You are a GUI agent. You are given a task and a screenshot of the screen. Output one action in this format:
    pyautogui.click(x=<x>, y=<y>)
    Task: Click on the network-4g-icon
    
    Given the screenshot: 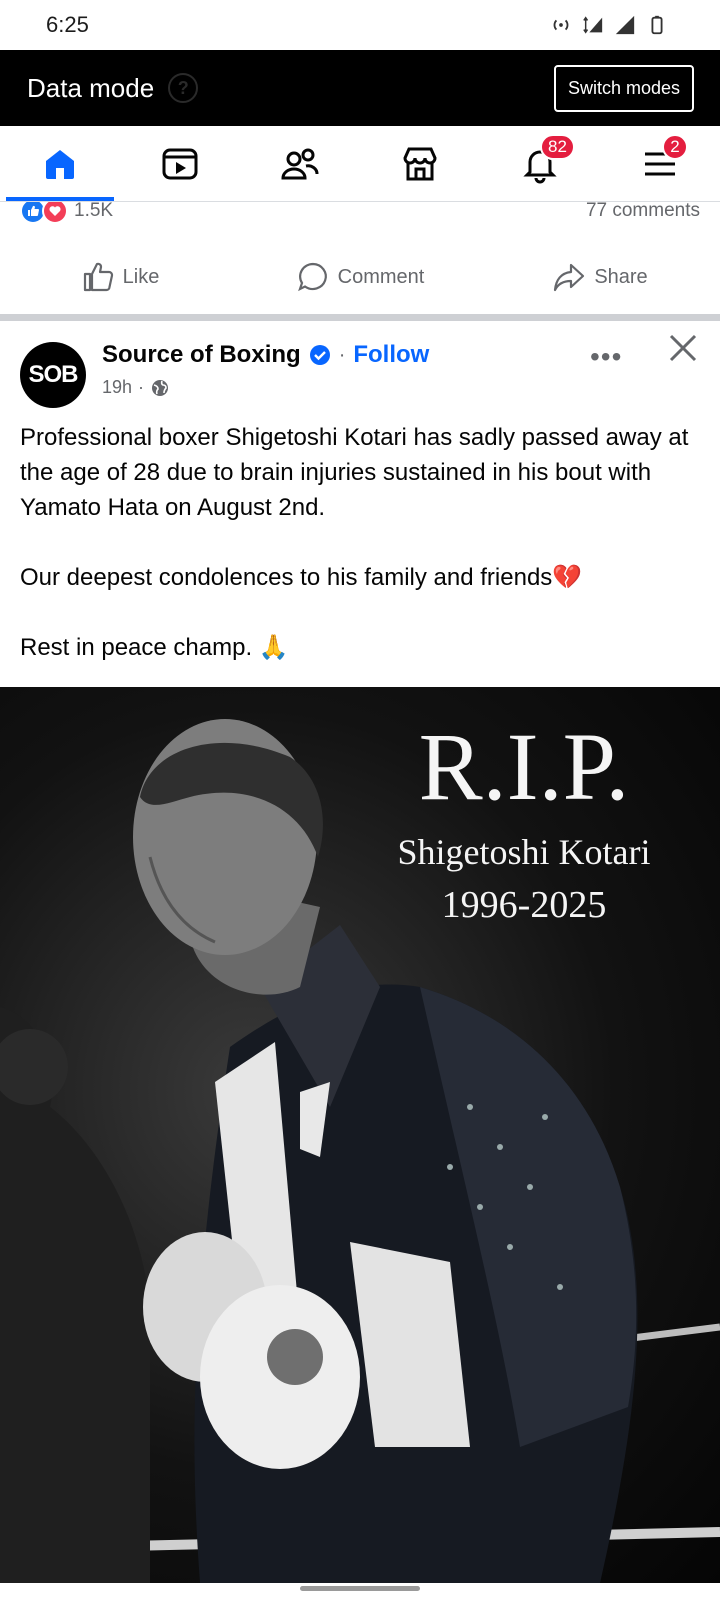 What is the action you would take?
    pyautogui.click(x=593, y=25)
    